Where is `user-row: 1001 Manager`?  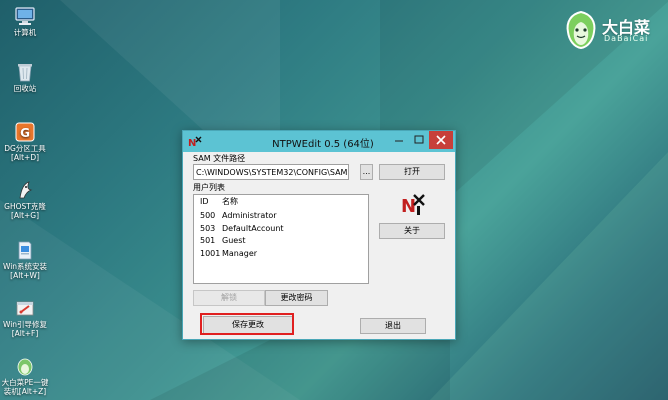 user-row: 1001 Manager is located at coordinates (281, 254).